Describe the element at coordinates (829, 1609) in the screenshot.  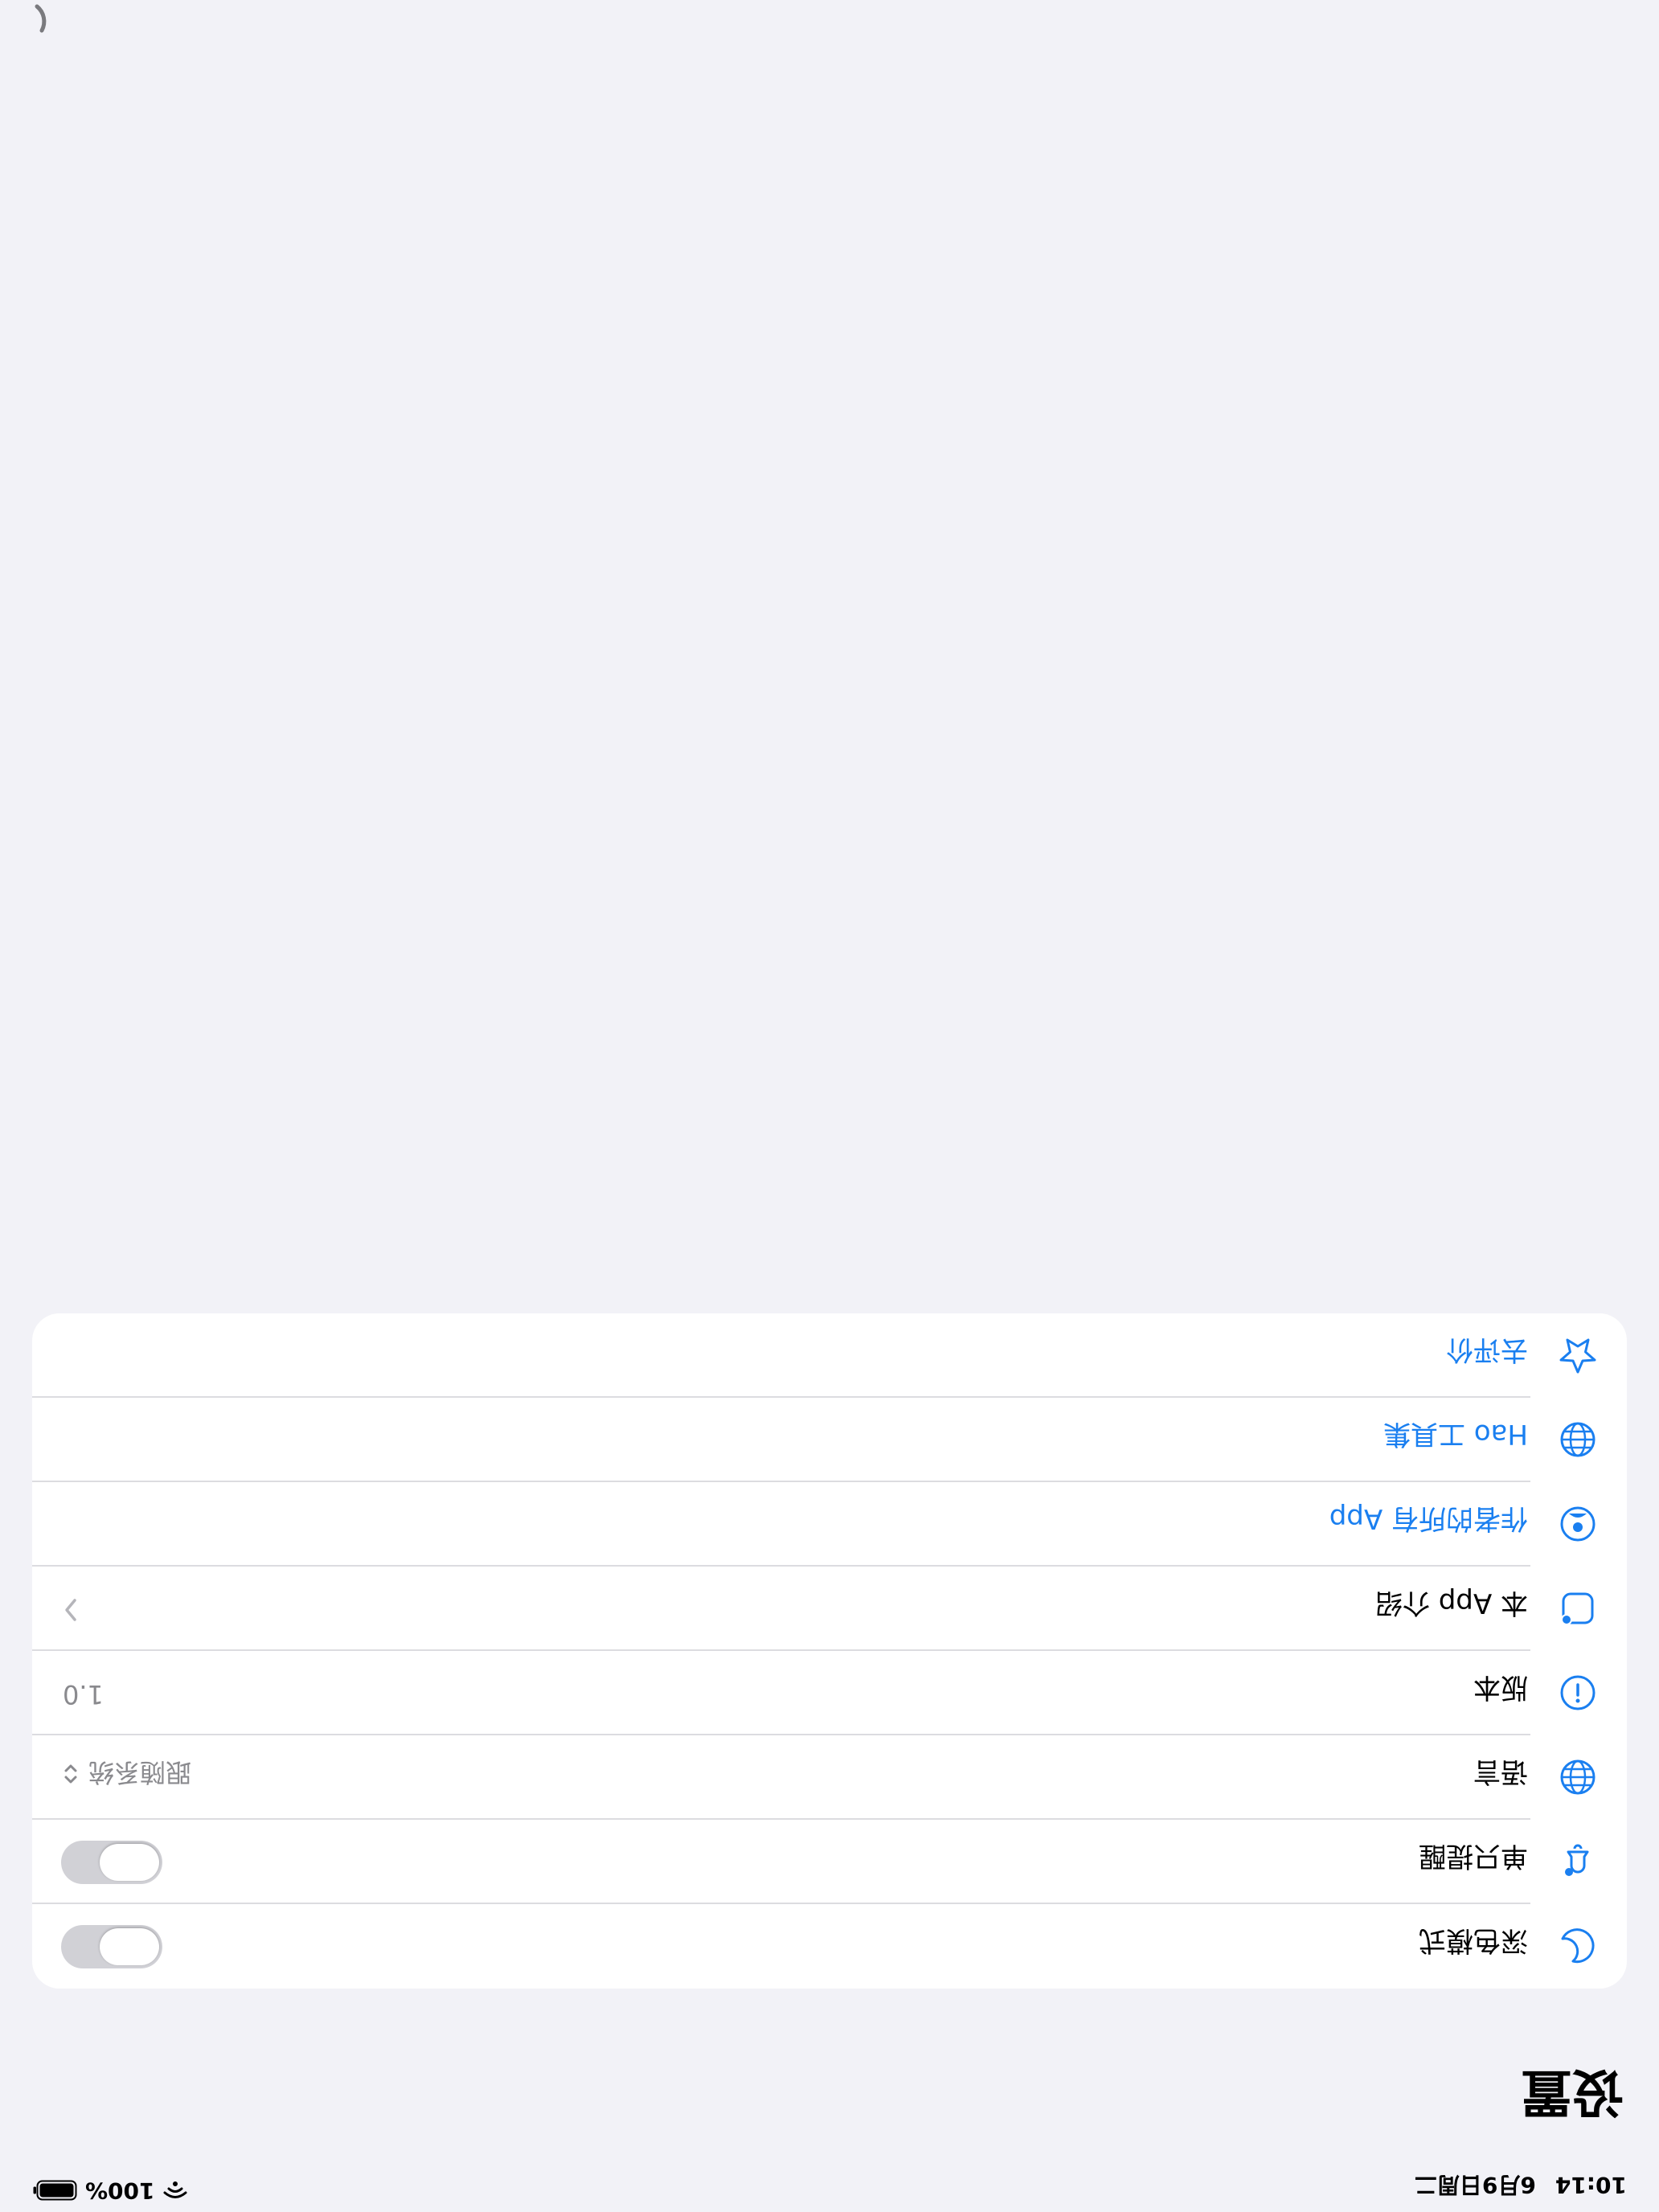
I see `row-about-app: 本 App 介绍` at that location.